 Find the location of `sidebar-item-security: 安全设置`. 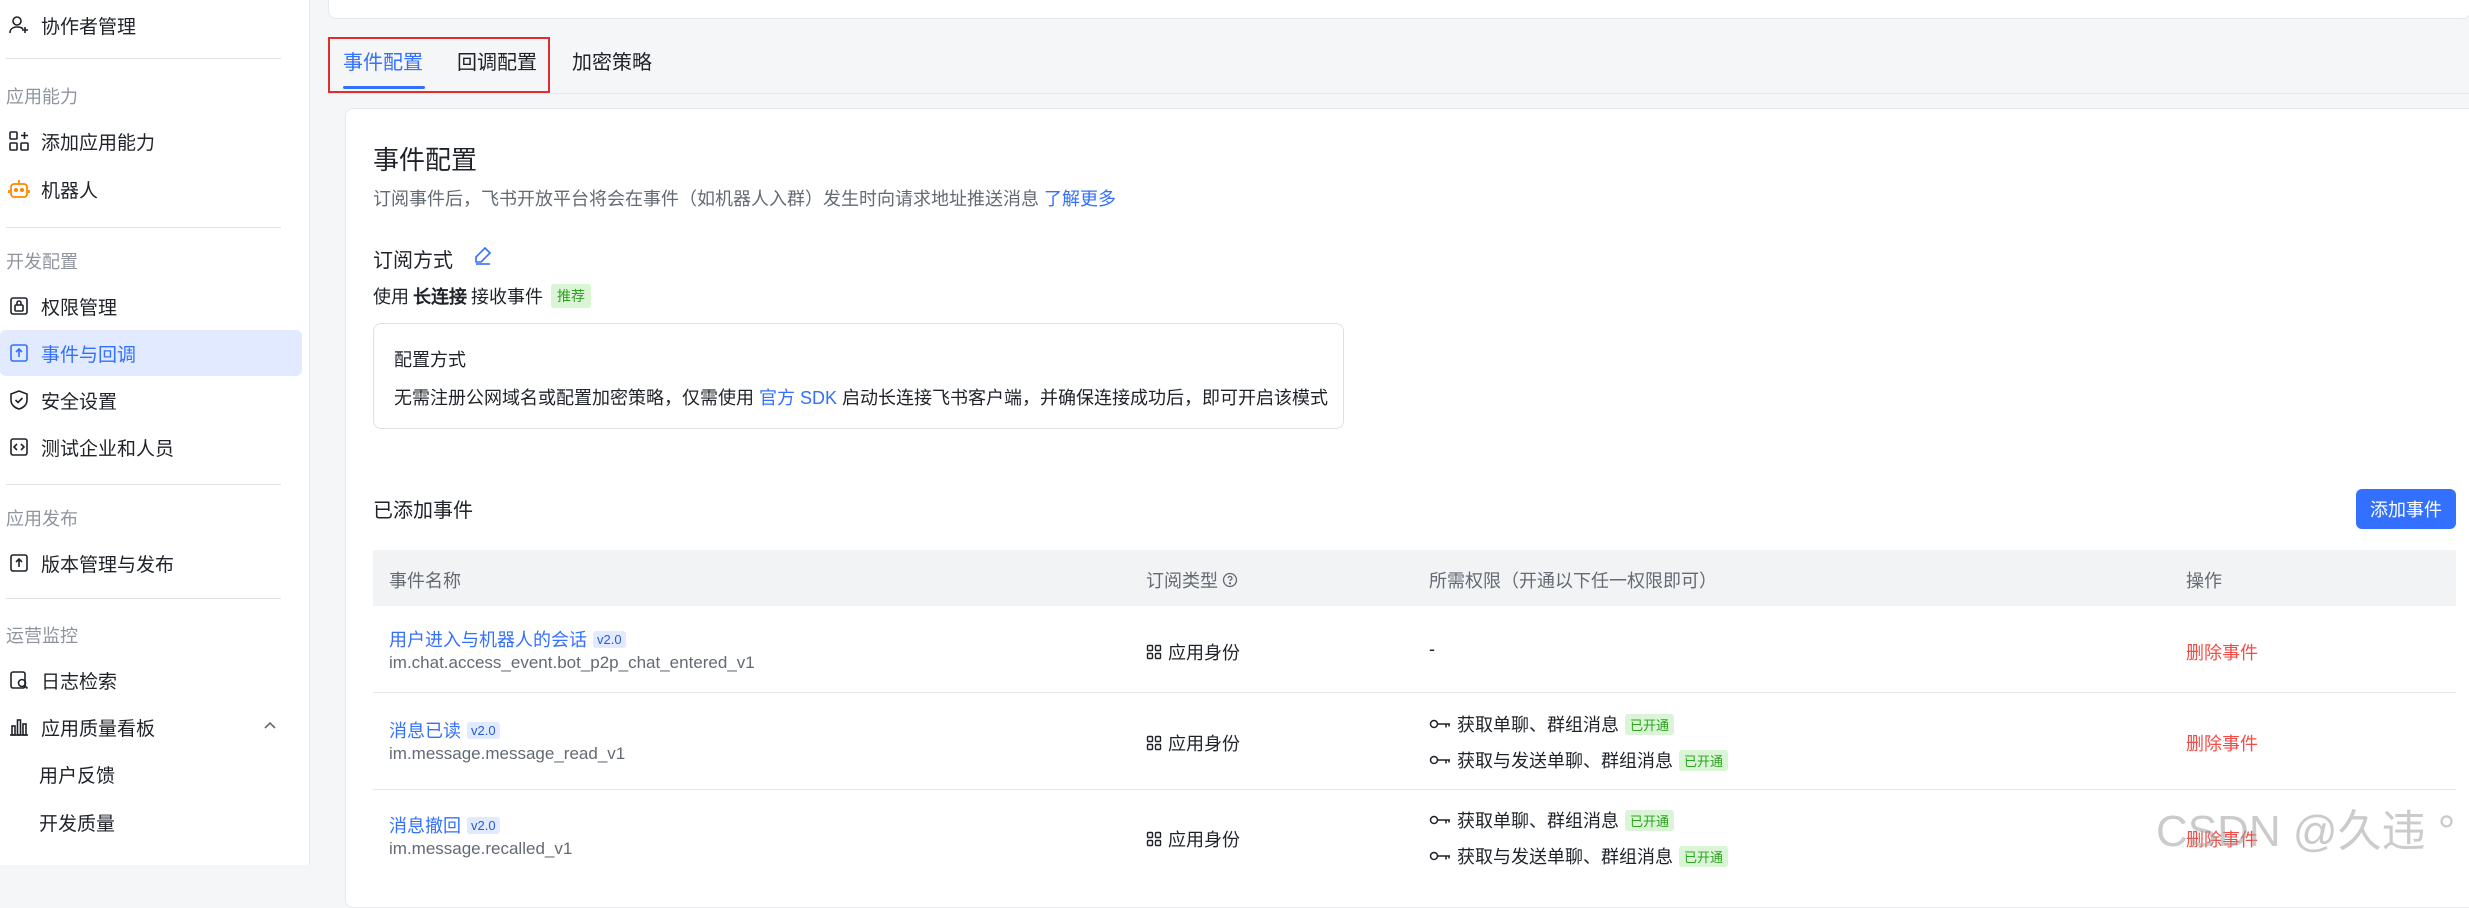

sidebar-item-security: 安全设置 is located at coordinates (151, 400).